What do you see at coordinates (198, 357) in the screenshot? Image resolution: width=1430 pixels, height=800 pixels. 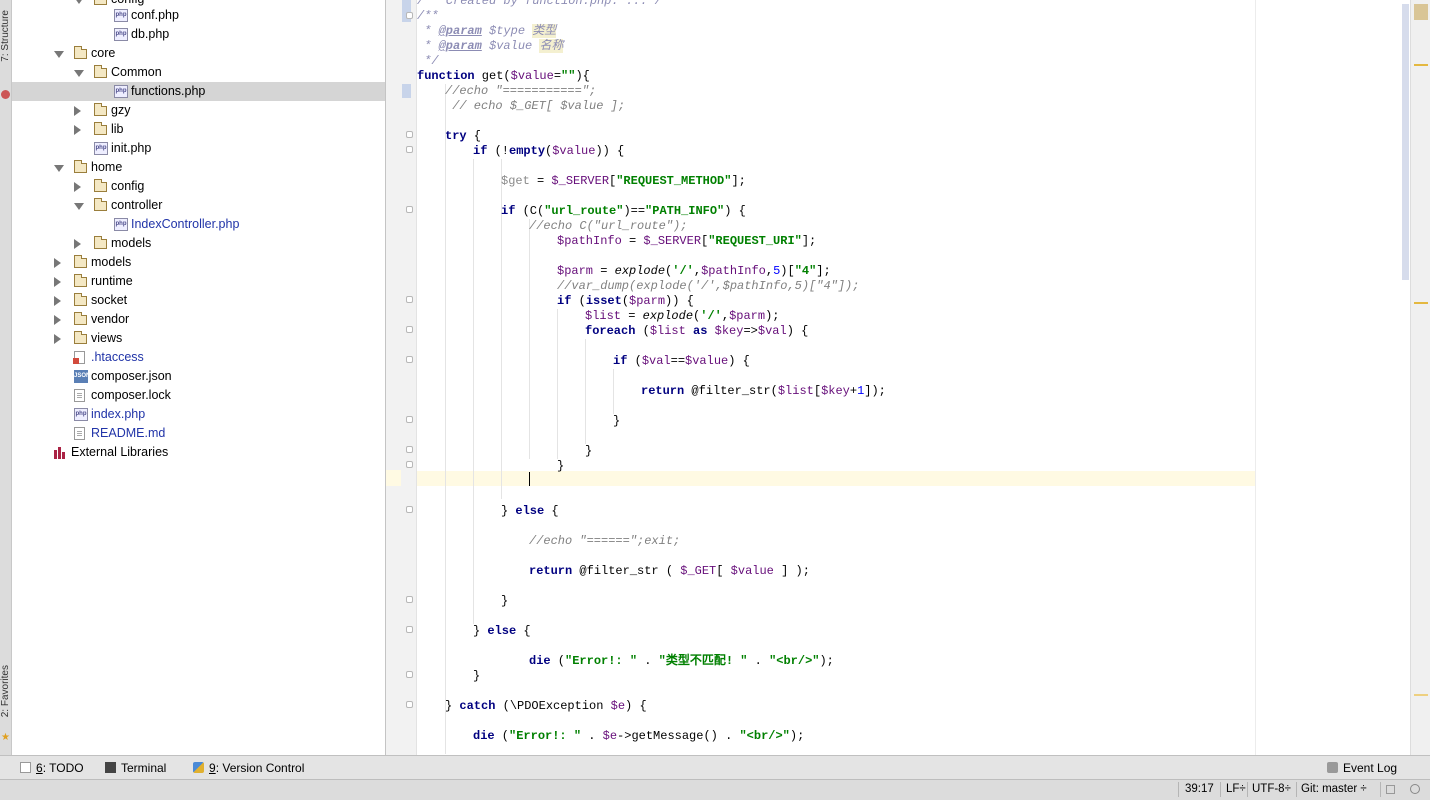 I see `tree-item: .htaccess` at bounding box center [198, 357].